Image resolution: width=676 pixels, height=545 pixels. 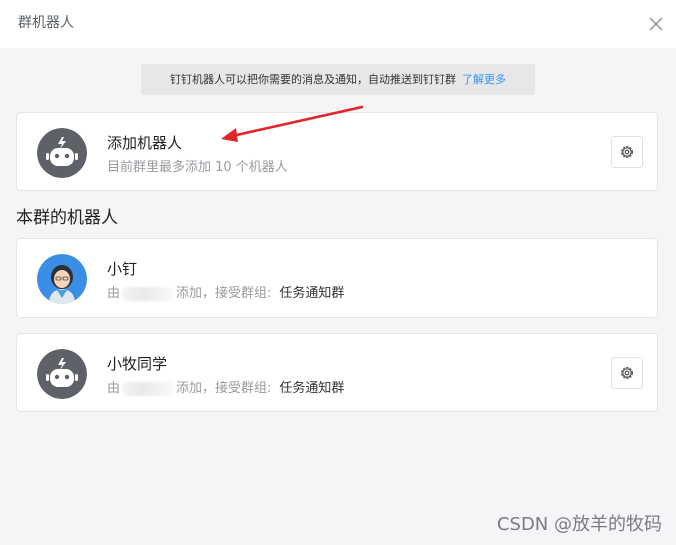 I want to click on dialog-header: 群机器人, so click(x=338, y=24).